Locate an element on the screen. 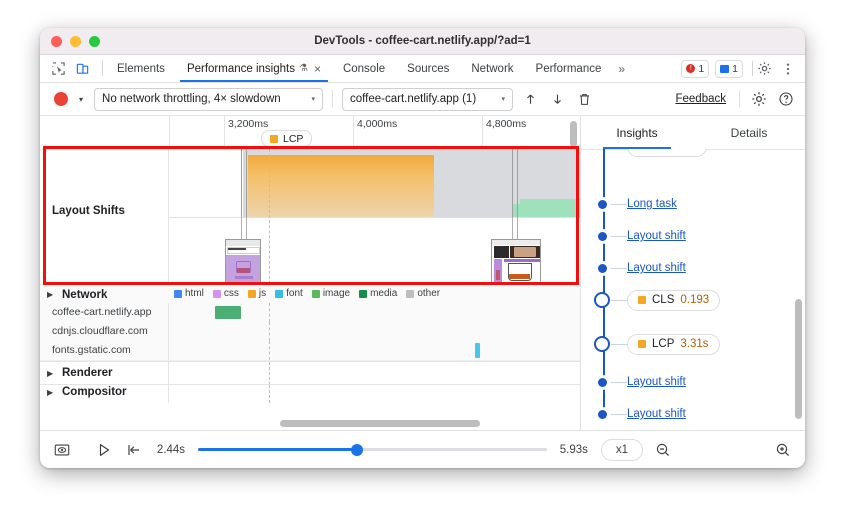  orange-activity-band is located at coordinates (341, 186).